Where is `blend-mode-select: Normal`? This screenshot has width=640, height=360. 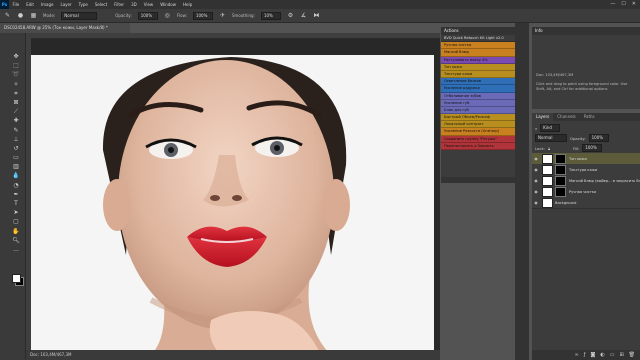
blend-mode-select: Normal is located at coordinates (551, 138).